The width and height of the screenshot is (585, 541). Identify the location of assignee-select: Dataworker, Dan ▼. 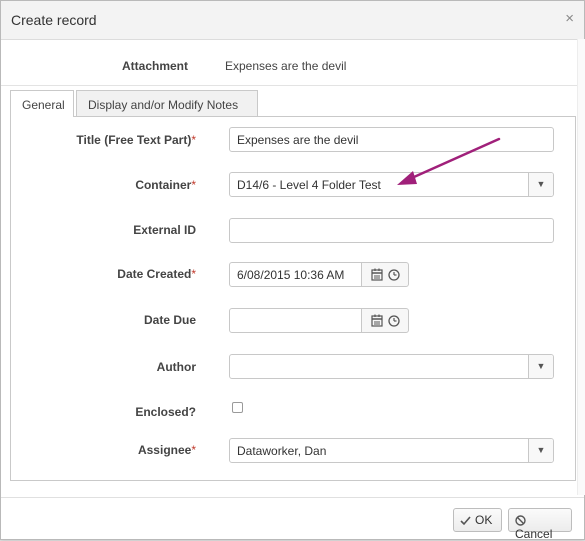
(391, 450).